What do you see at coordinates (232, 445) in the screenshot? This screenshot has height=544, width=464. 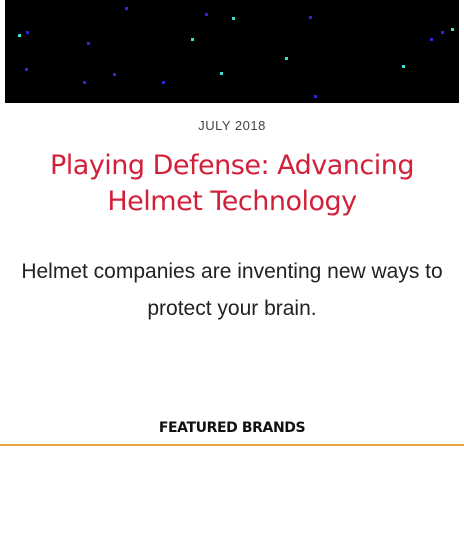 I see `section-divider` at bounding box center [232, 445].